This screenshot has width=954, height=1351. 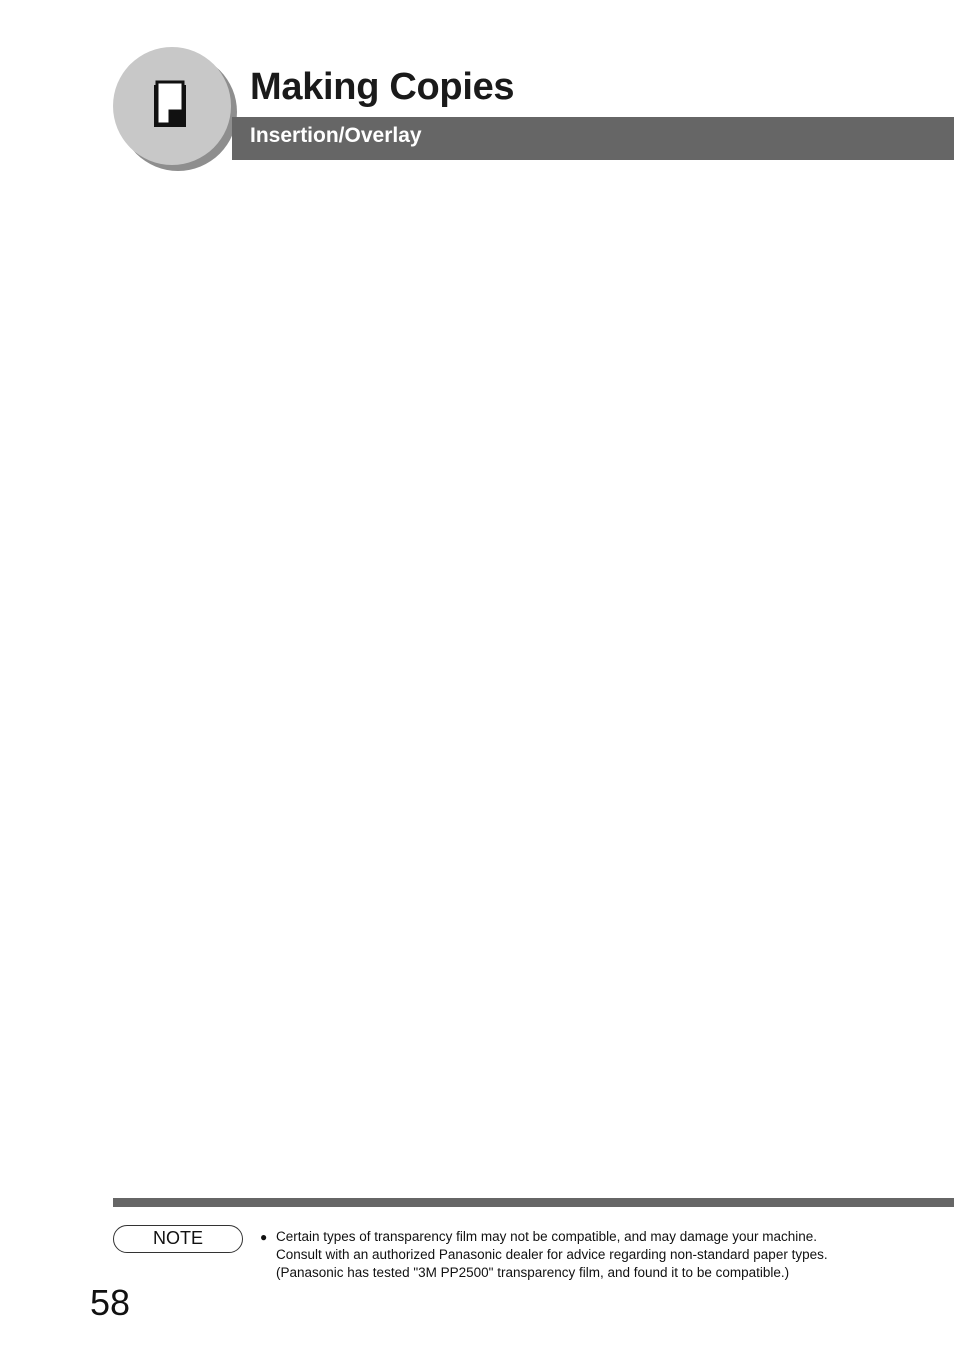 I want to click on chapter-badge, so click(x=172, y=106).